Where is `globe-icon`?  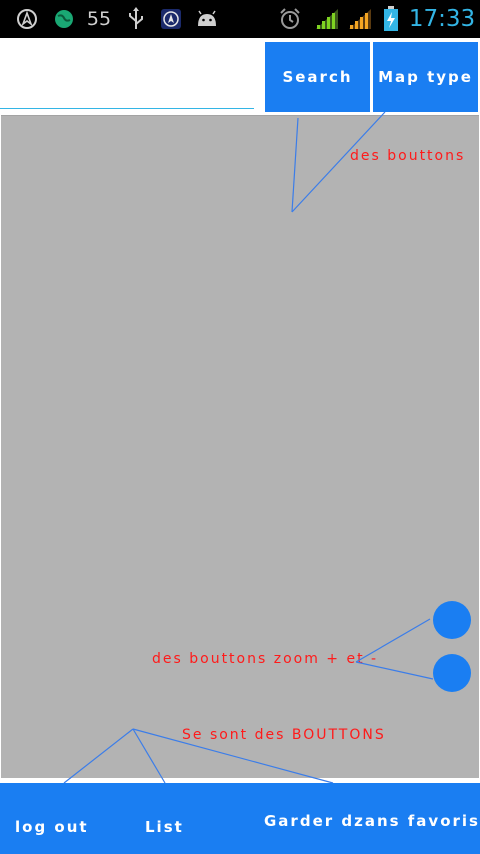 globe-icon is located at coordinates (64, 19).